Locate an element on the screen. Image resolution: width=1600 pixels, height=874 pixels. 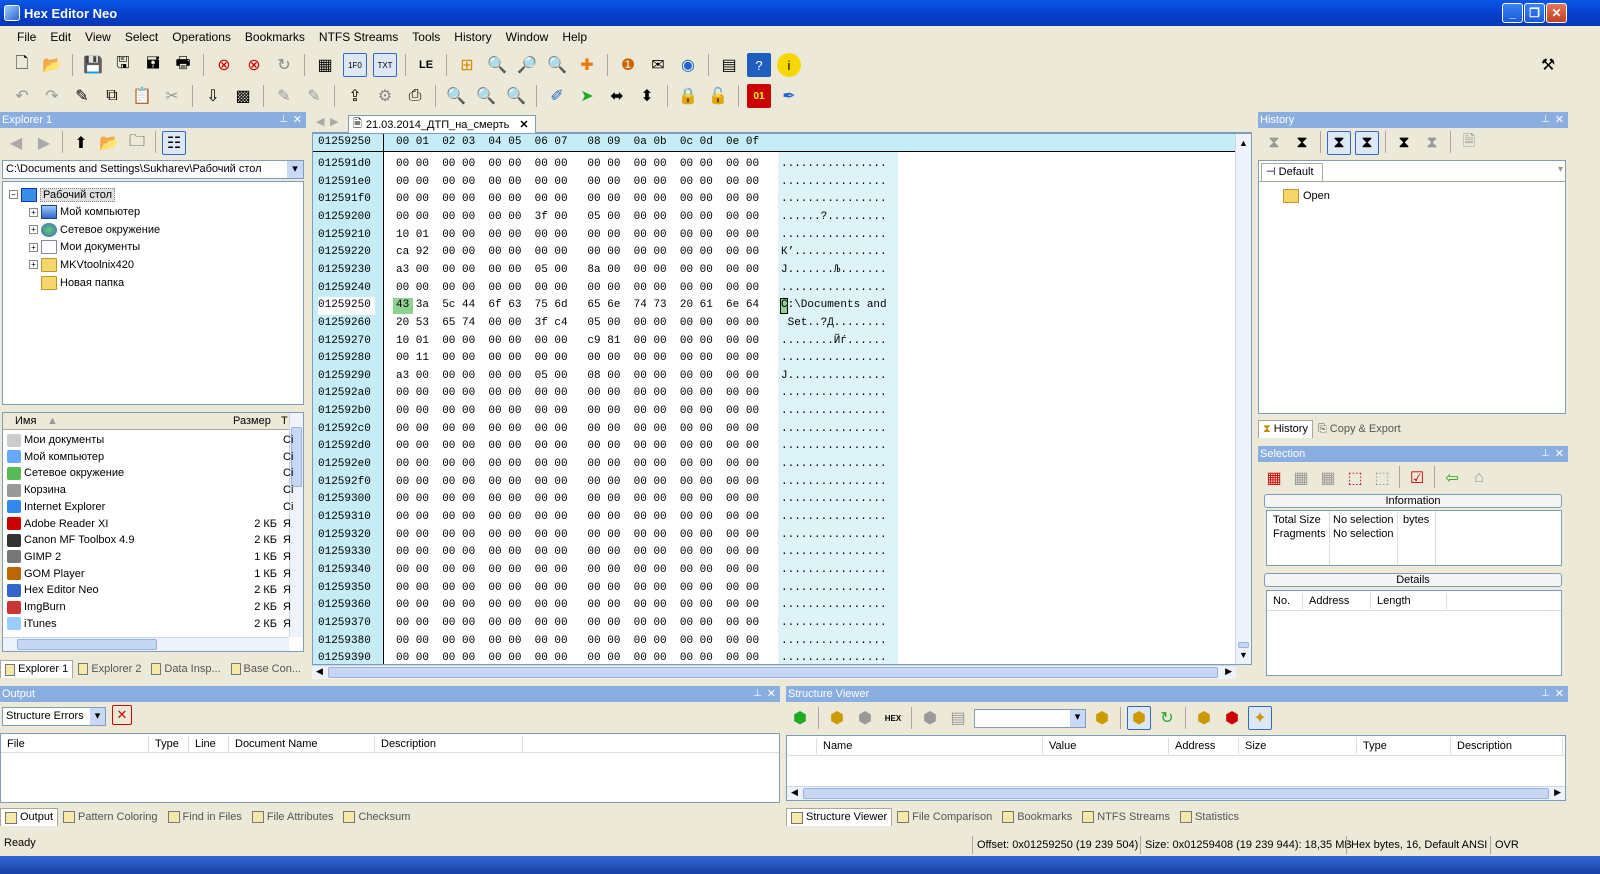
columns-icon: ⊞ is located at coordinates (467, 65).